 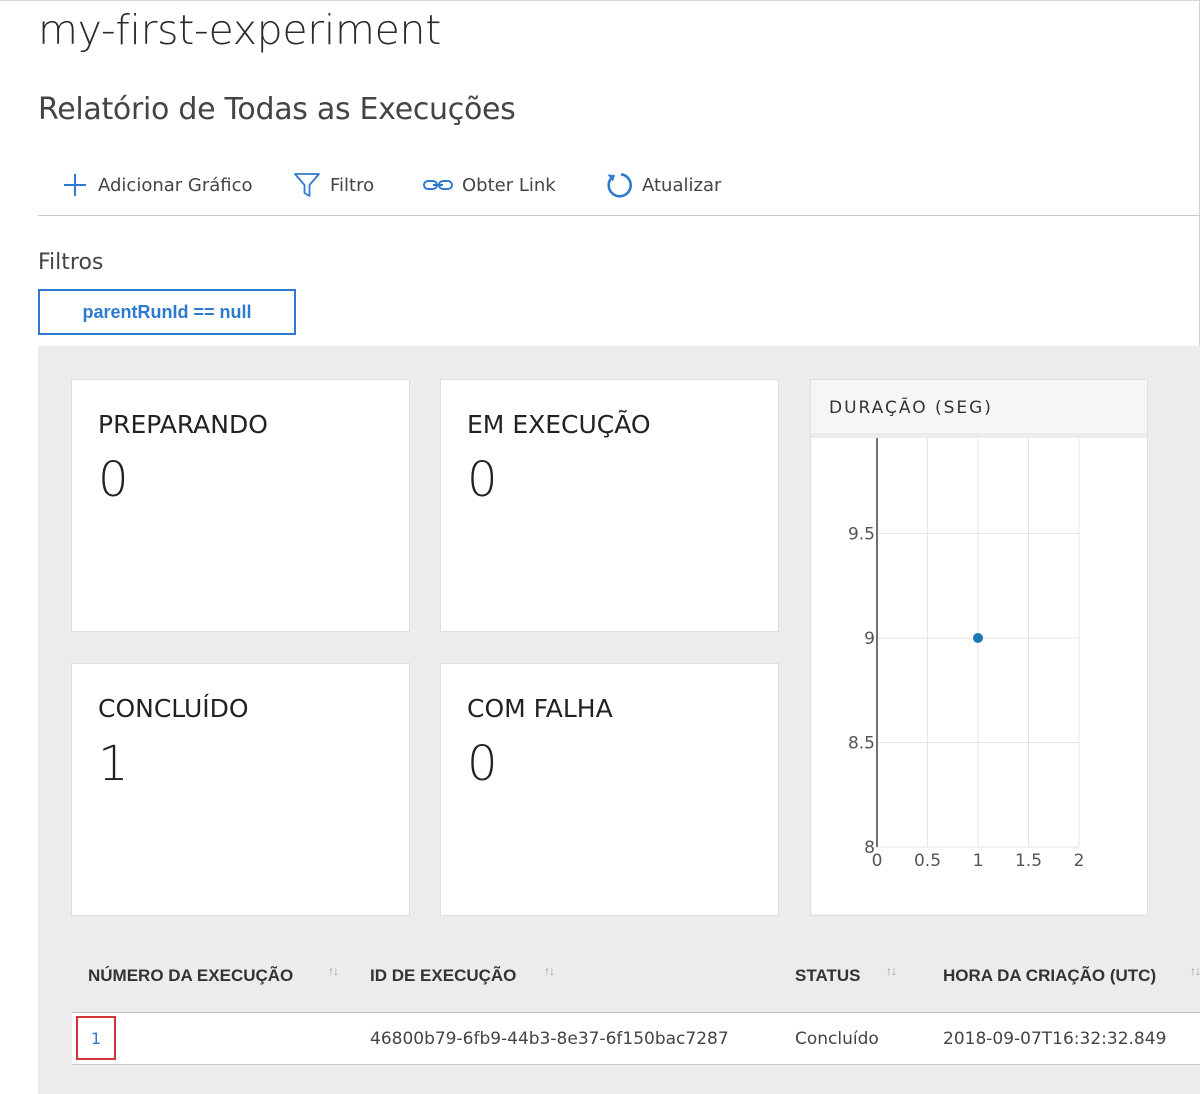 What do you see at coordinates (183, 424) in the screenshot?
I see `status-card-label: PREPARANDO` at bounding box center [183, 424].